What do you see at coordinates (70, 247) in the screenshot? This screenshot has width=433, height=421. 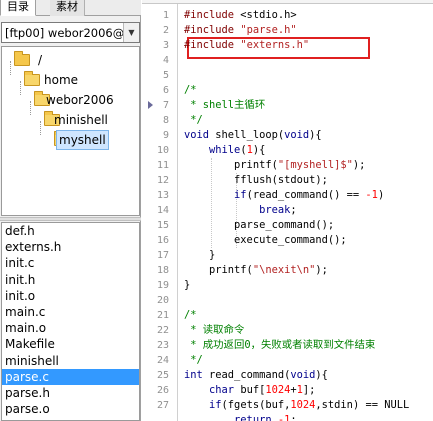 I see `file-item: externs.h` at bounding box center [70, 247].